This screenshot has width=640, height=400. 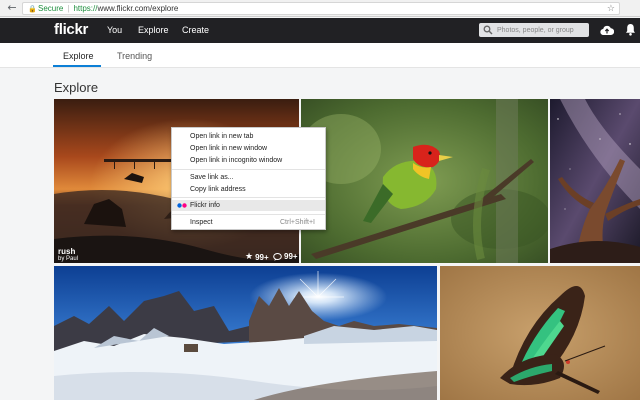 What do you see at coordinates (277, 256) in the screenshot?
I see `comment-icon` at bounding box center [277, 256].